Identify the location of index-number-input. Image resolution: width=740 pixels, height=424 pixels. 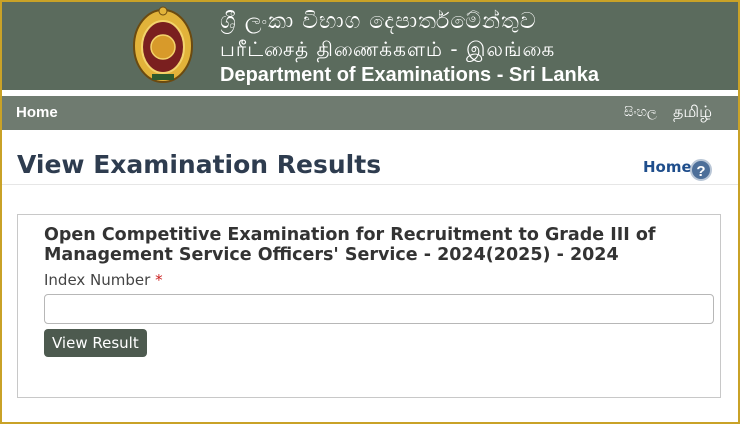
(379, 309).